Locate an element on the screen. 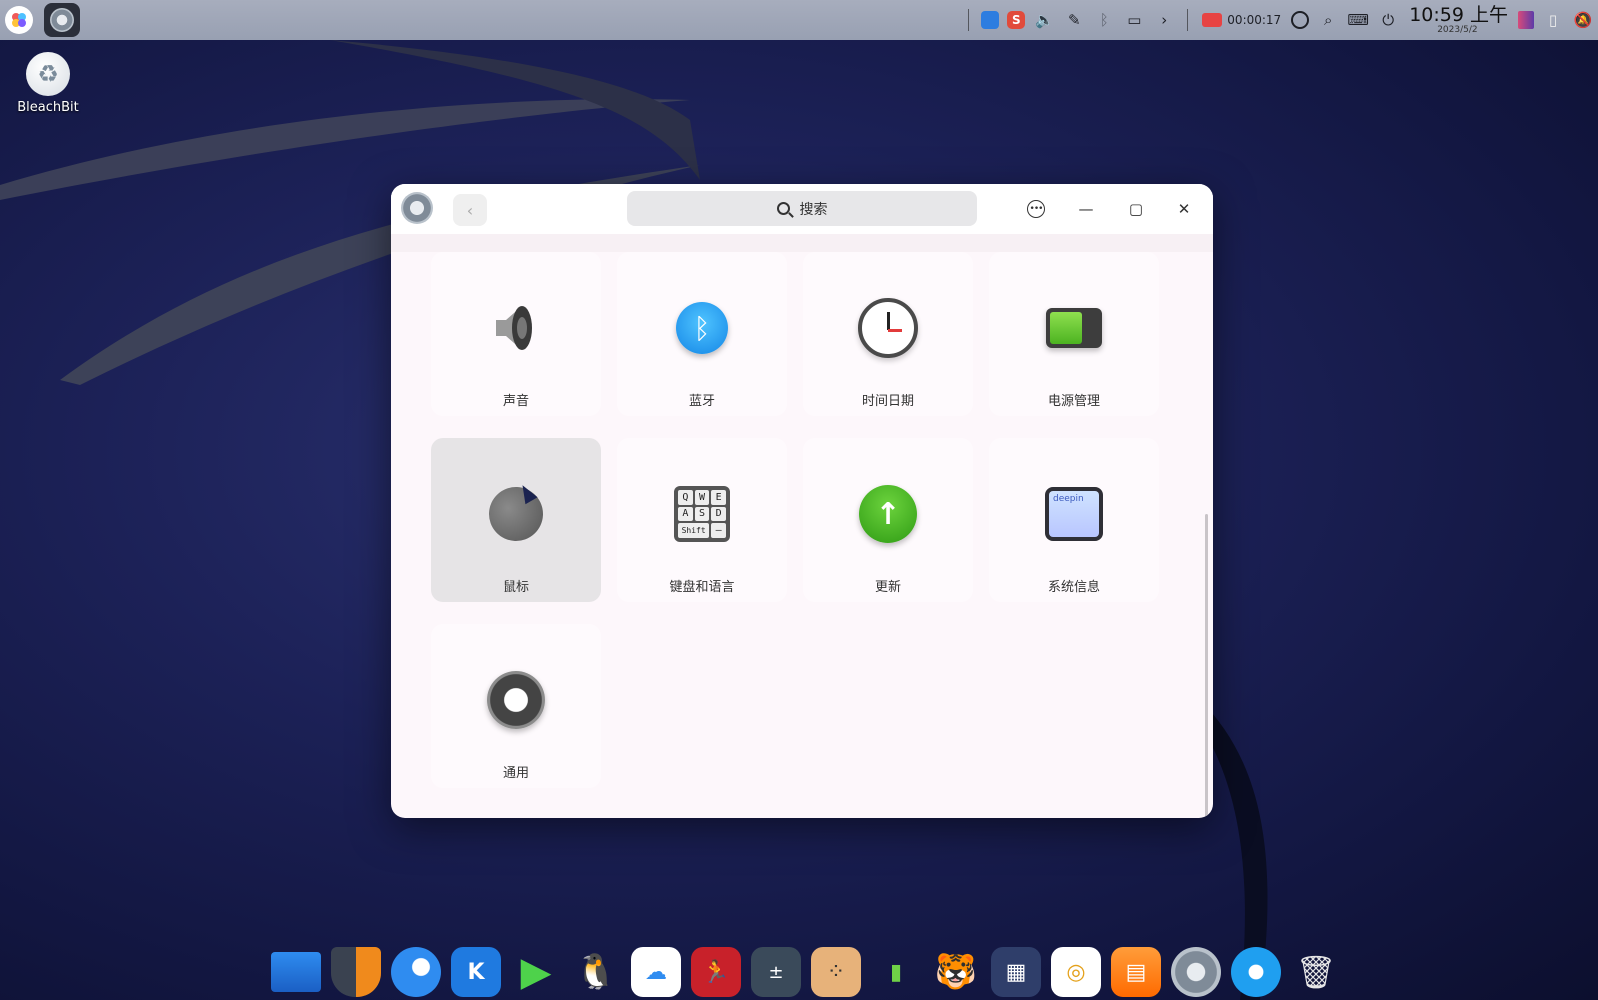 This screenshot has width=1598, height=1000. tile-date-time: 时间日期 is located at coordinates (888, 334).